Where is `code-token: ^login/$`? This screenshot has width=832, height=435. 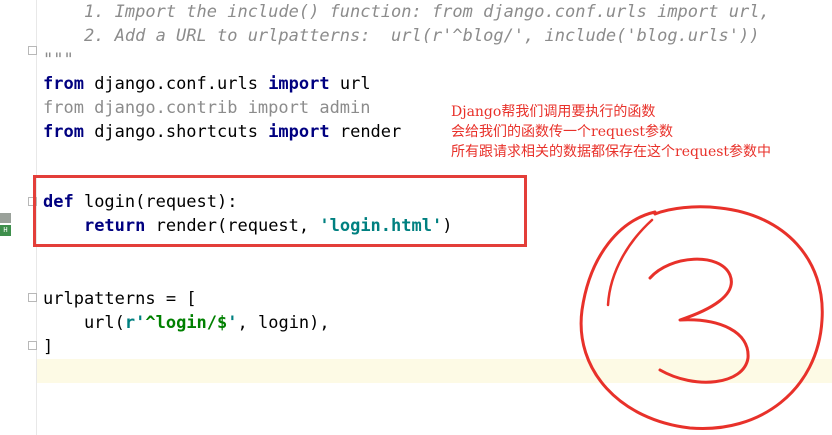 code-token: ^login/$ is located at coordinates (186, 323).